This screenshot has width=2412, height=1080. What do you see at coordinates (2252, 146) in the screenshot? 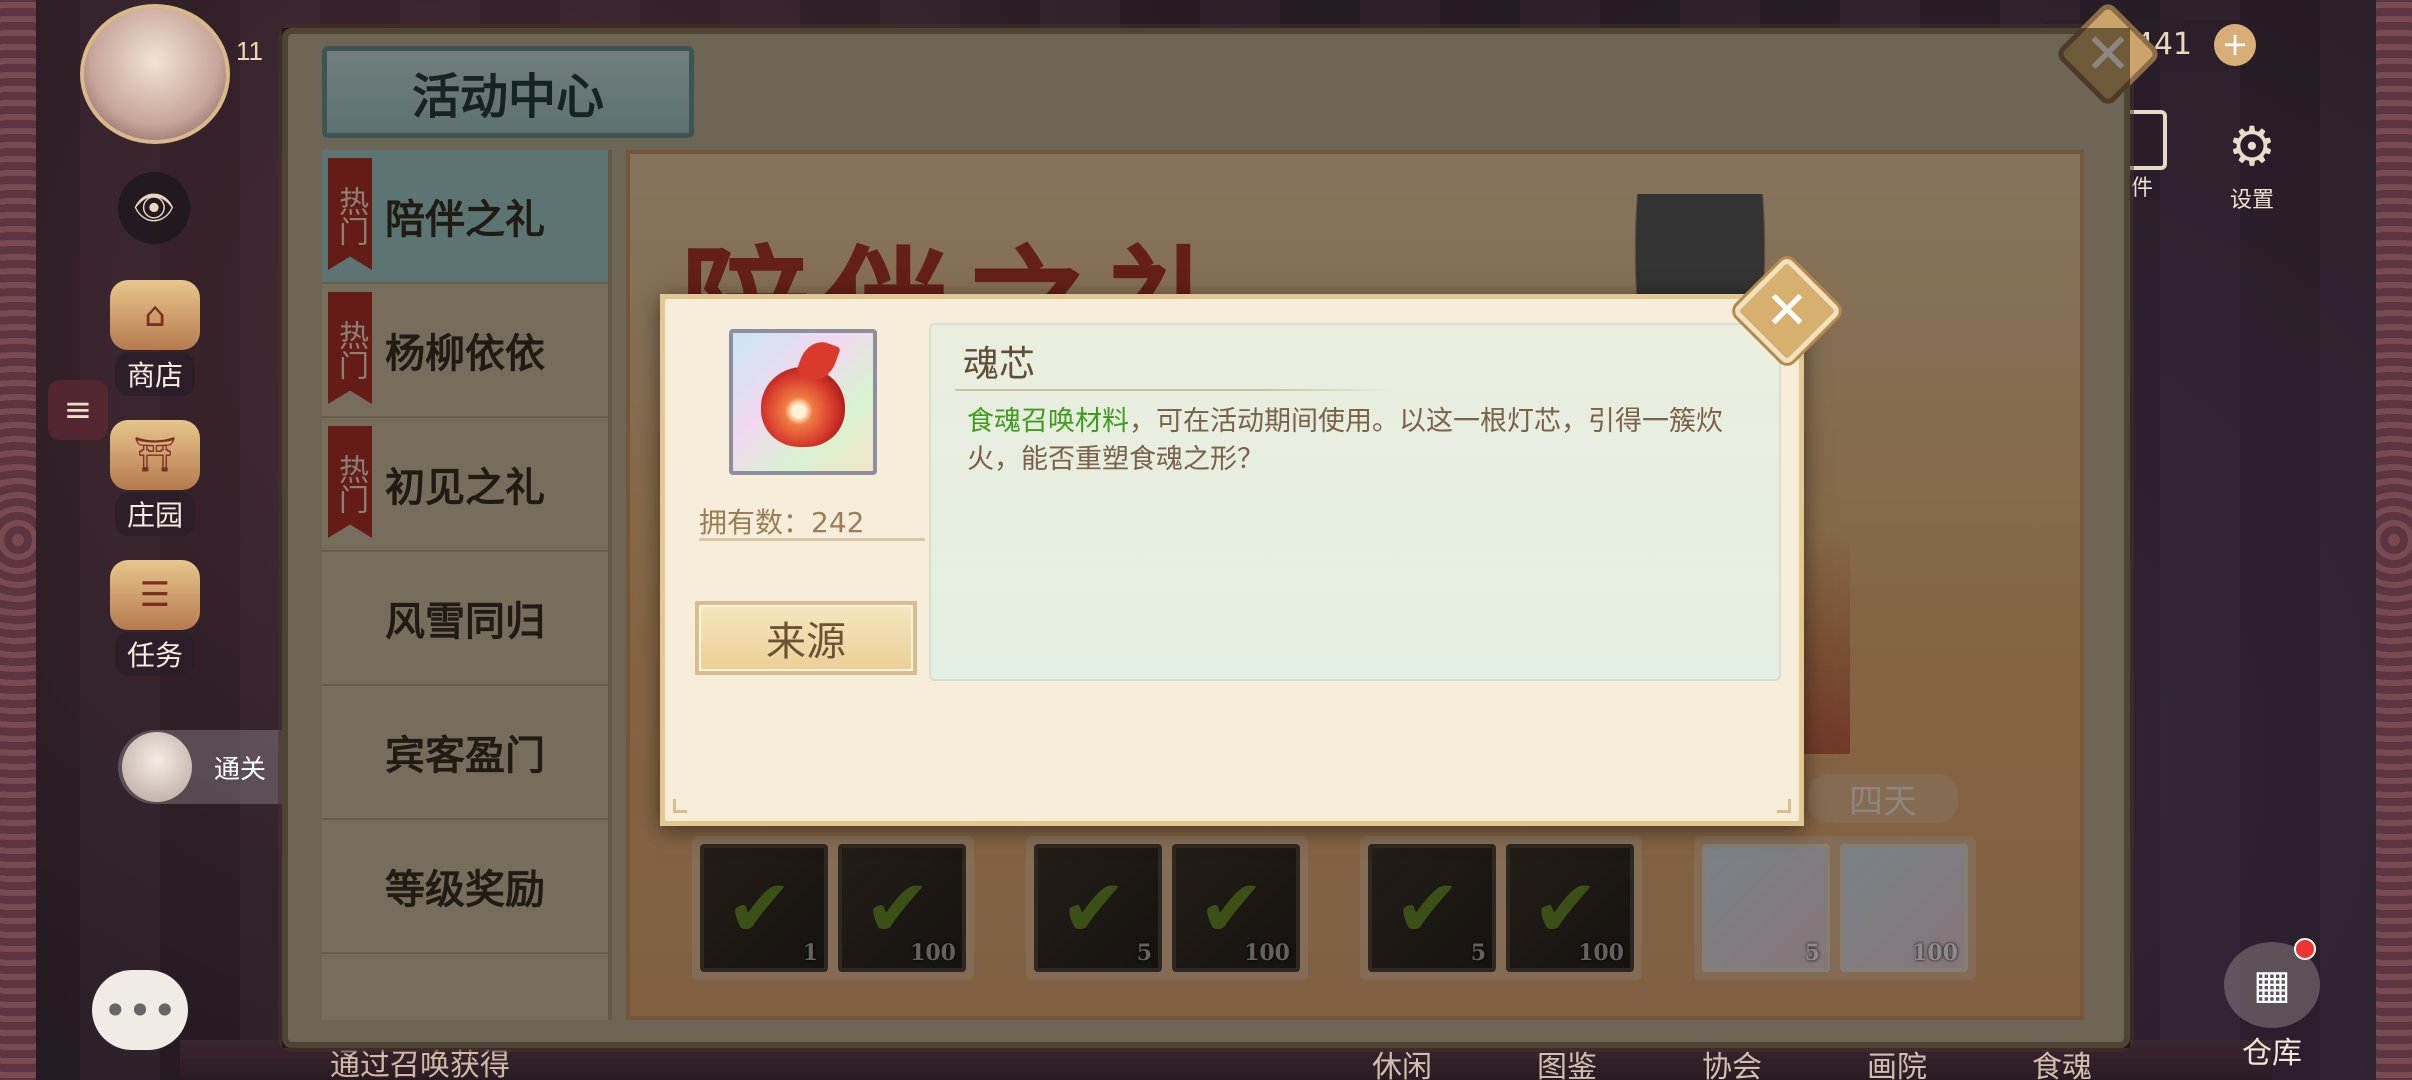
I see `gear-icon: ⚙` at bounding box center [2252, 146].